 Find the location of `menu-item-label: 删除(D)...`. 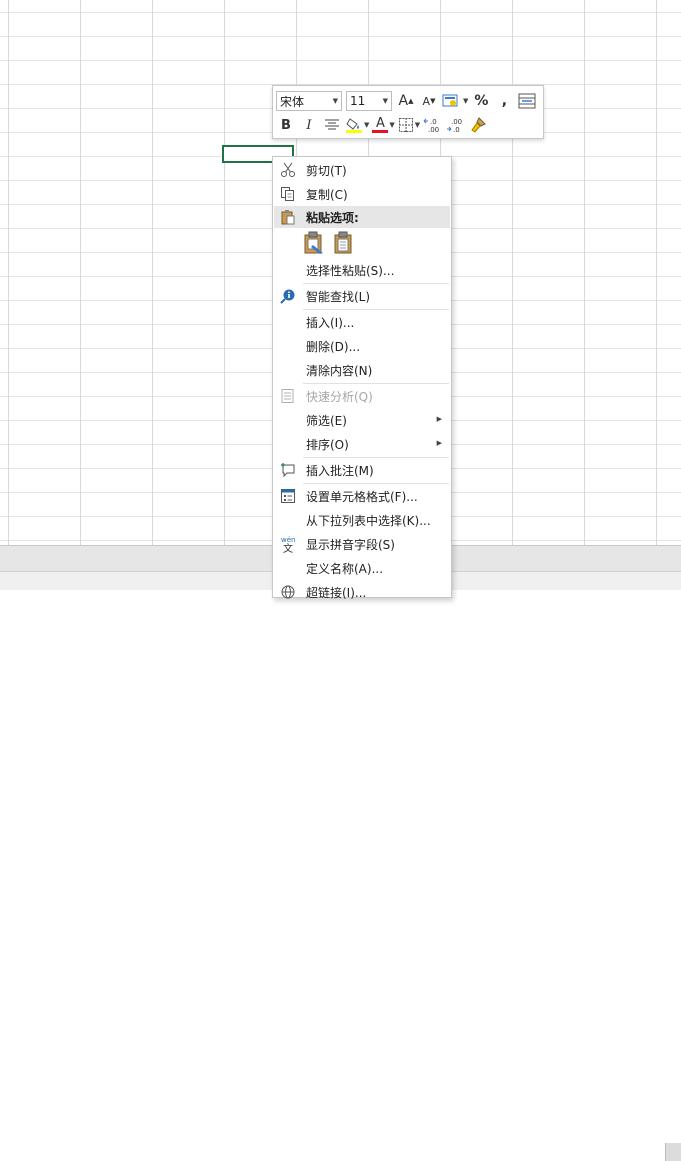

menu-item-label: 删除(D)... is located at coordinates (333, 346).